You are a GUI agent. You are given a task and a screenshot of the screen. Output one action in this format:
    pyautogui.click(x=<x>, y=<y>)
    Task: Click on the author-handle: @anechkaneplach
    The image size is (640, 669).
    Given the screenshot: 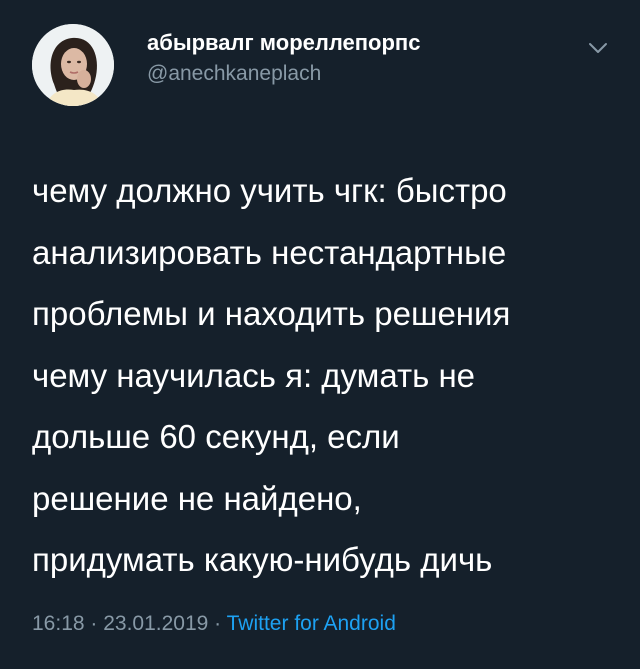 What is the action you would take?
    pyautogui.click(x=234, y=74)
    